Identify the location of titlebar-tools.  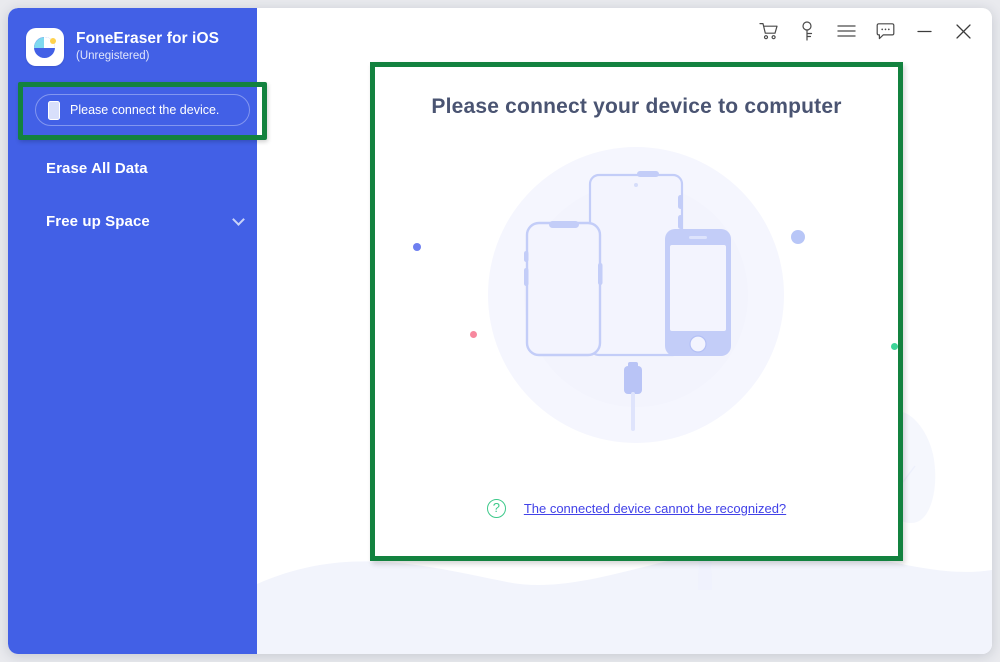
(865, 31).